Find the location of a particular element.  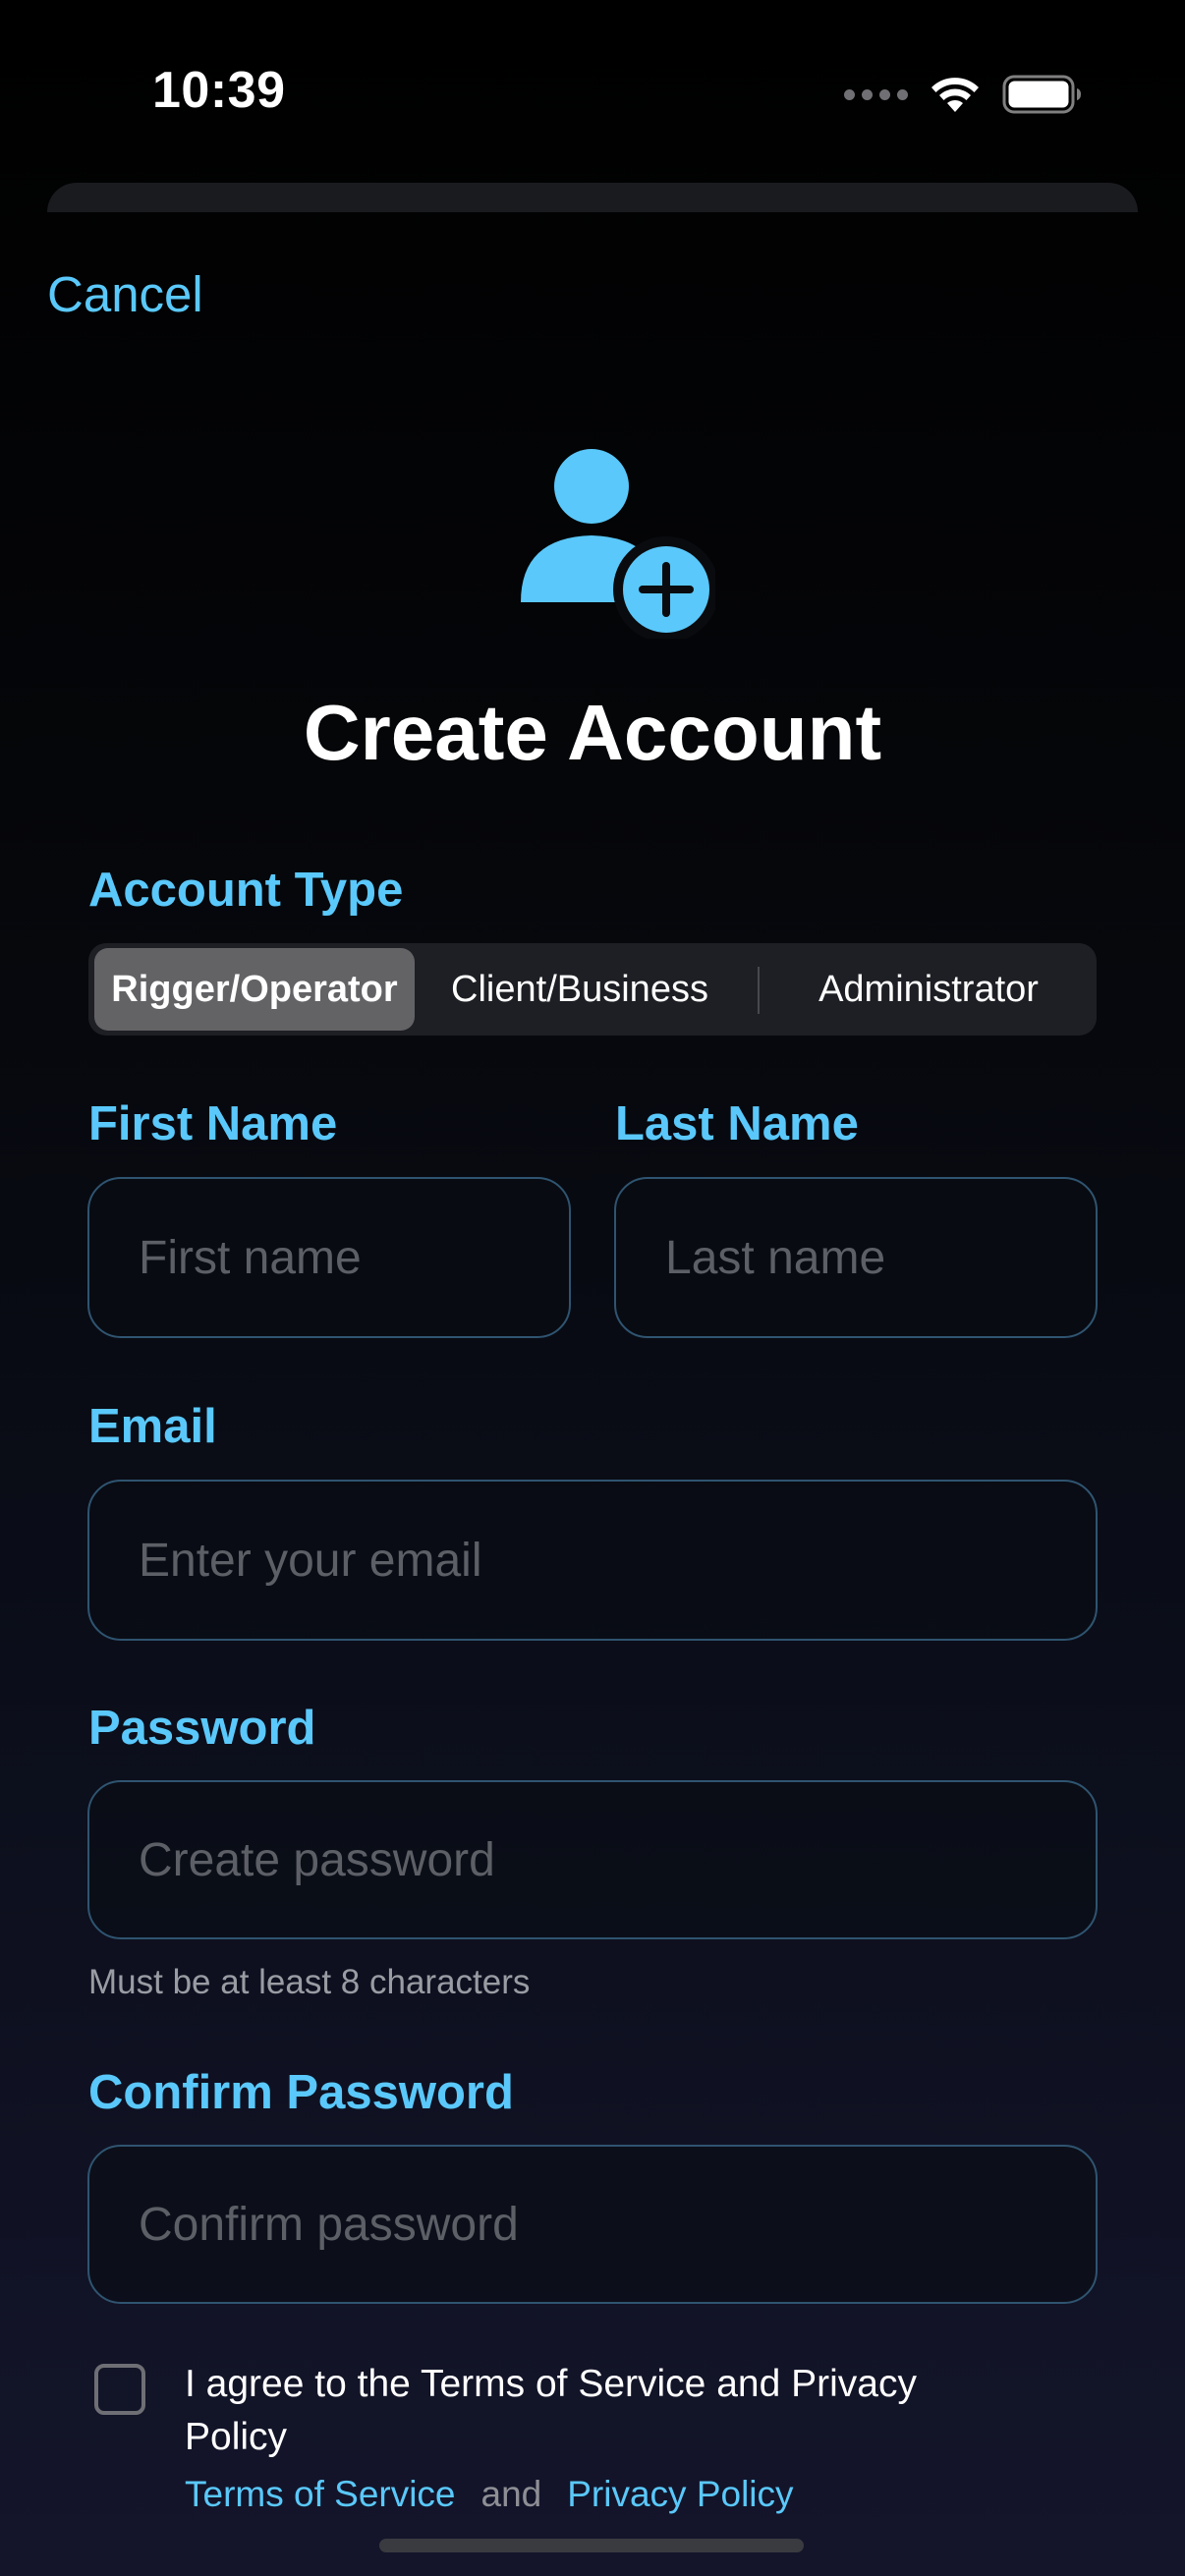

signal-dots-icon is located at coordinates (876, 94).